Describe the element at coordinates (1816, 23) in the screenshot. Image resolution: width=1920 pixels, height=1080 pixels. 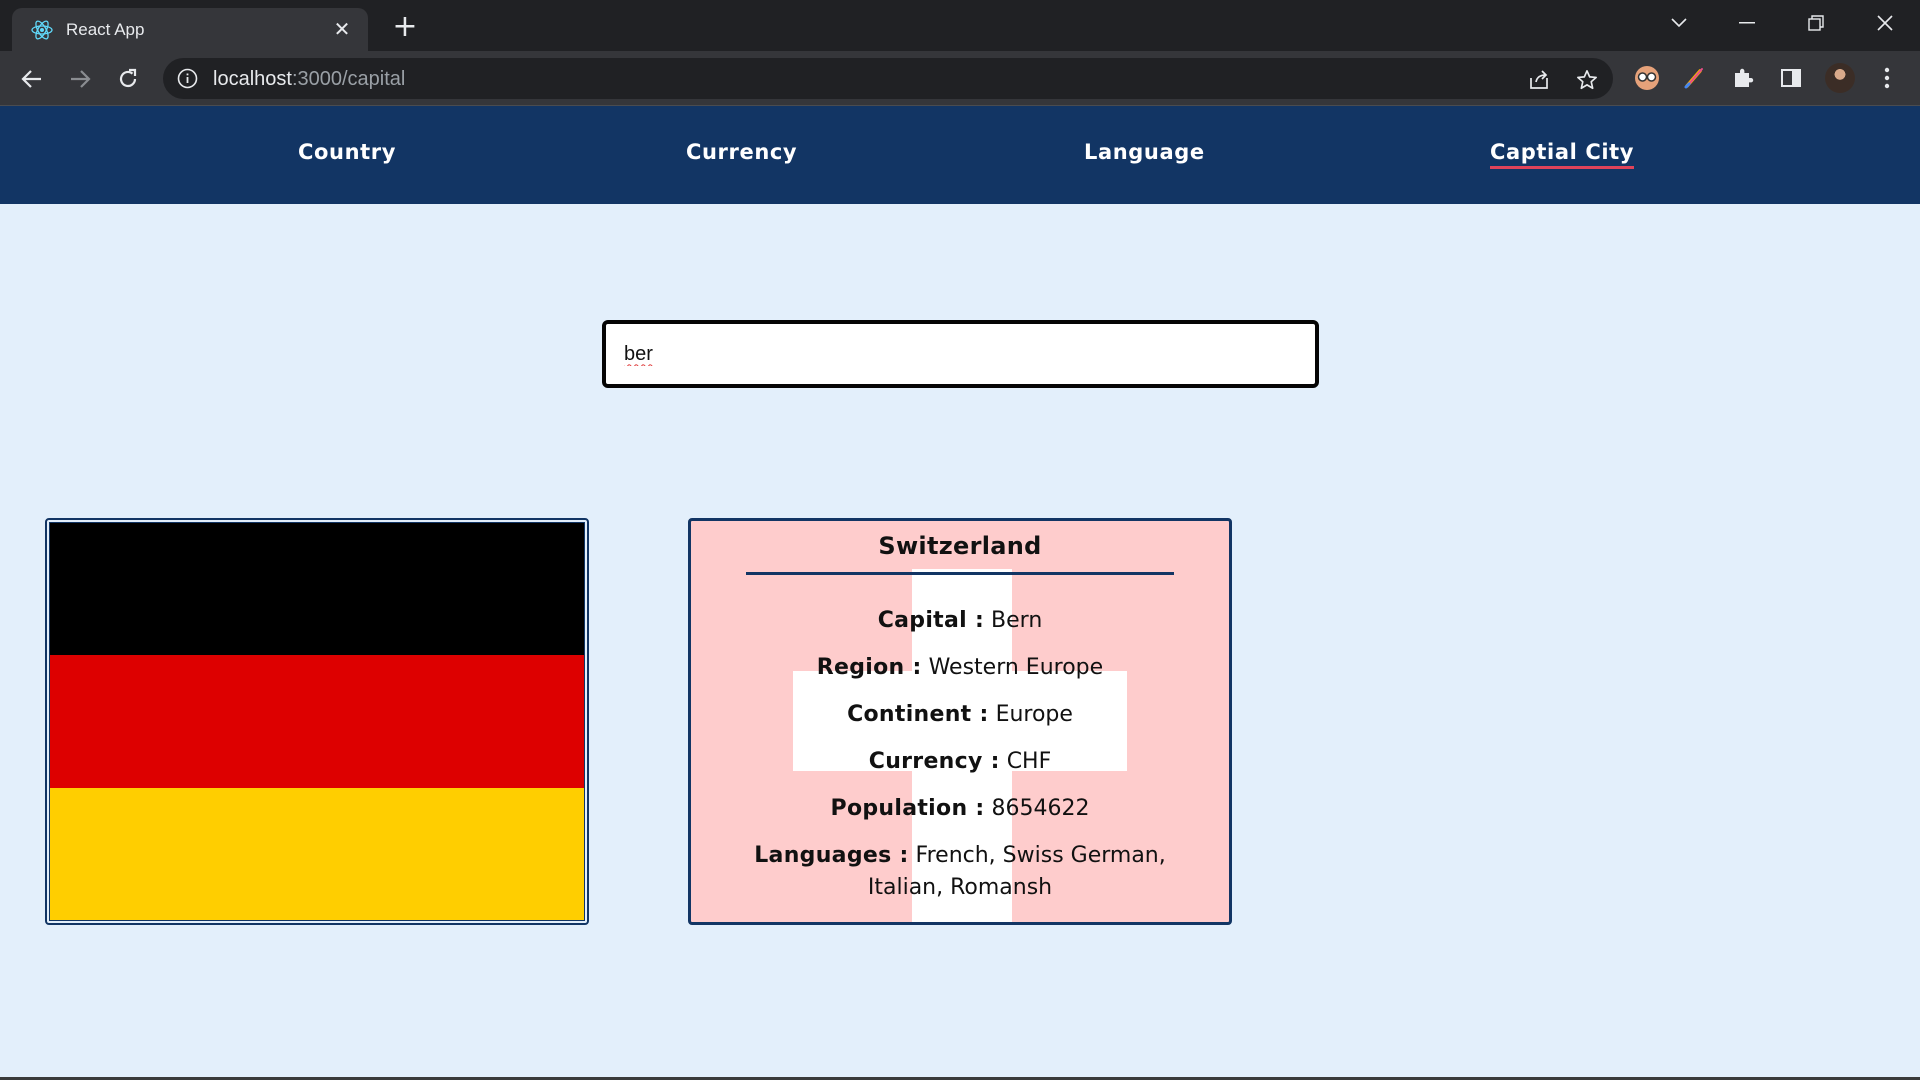
I see `restore-icon` at that location.